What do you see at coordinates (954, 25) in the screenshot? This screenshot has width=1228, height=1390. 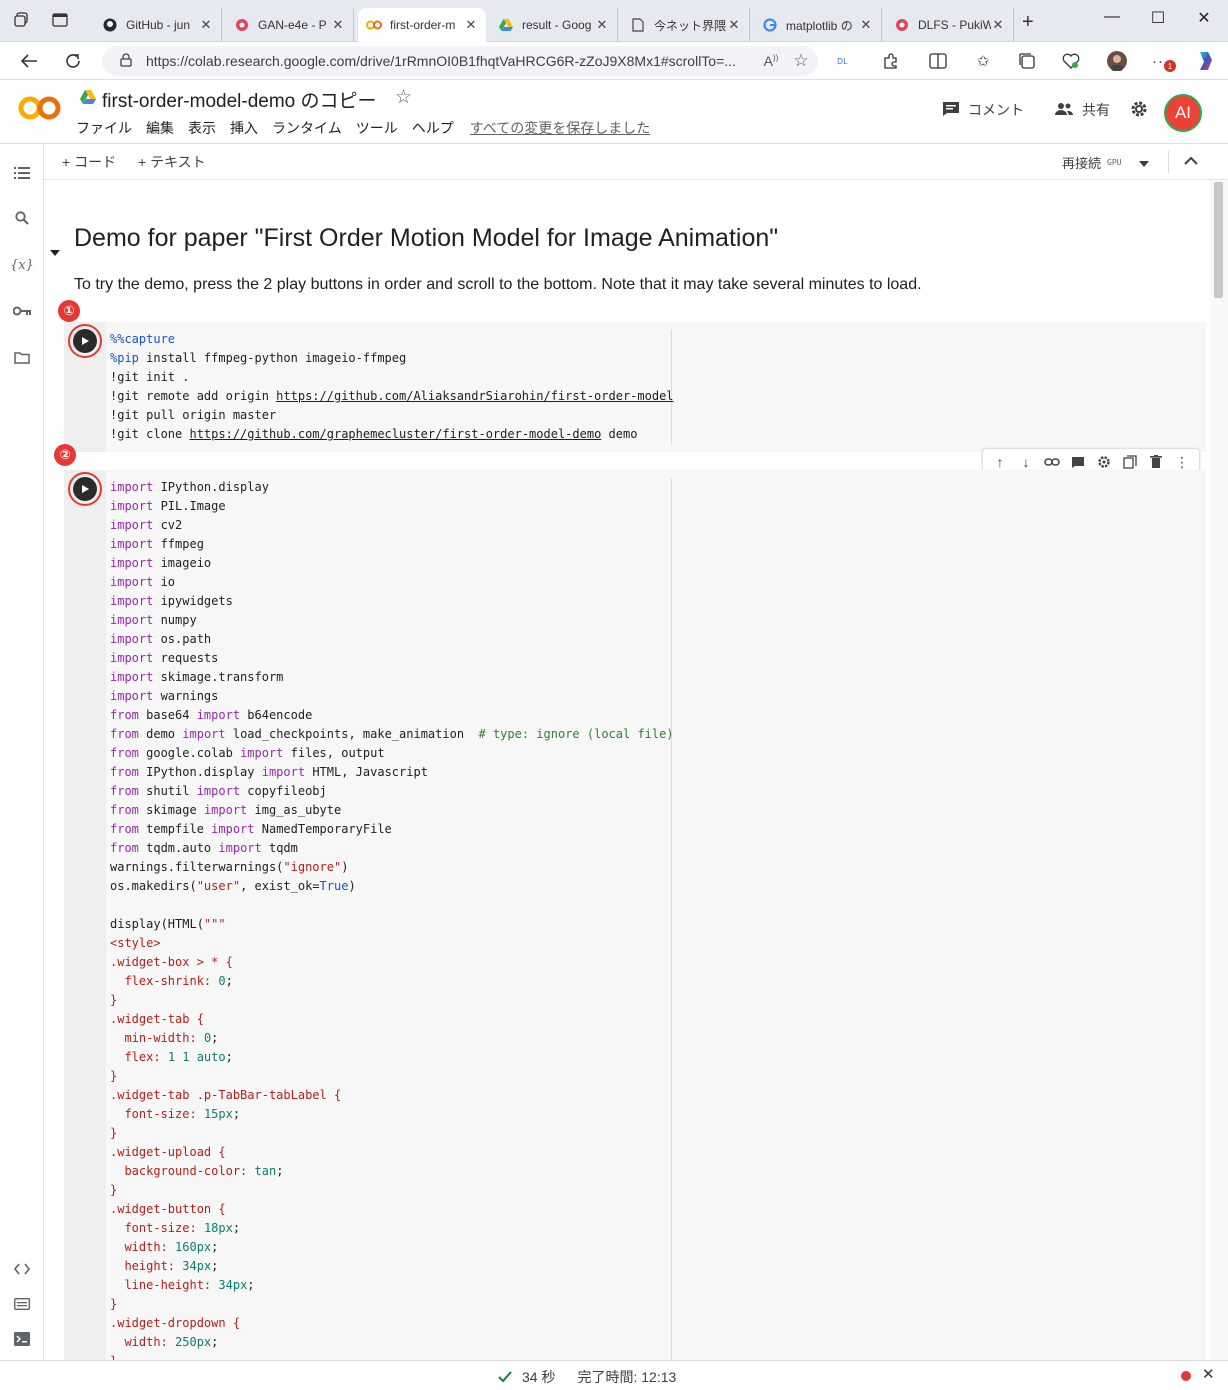 I see `tab-title: DLFS - PukiW` at bounding box center [954, 25].